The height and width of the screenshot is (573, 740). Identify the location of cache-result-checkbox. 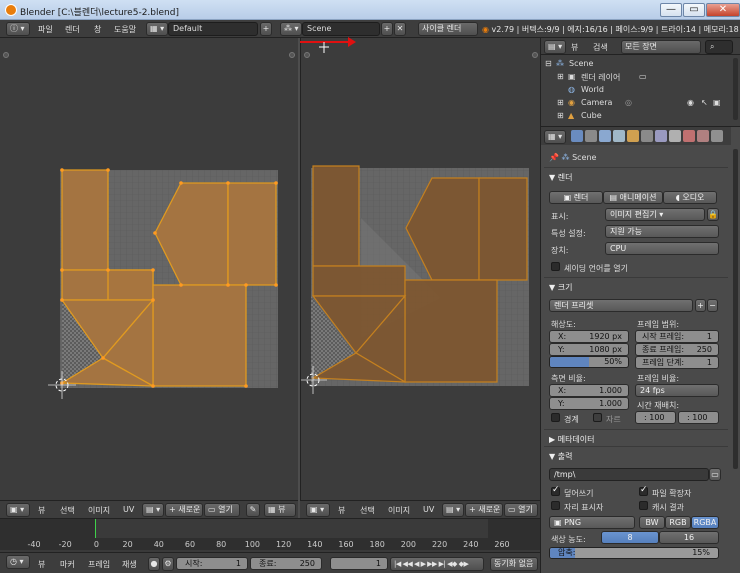
(643, 505).